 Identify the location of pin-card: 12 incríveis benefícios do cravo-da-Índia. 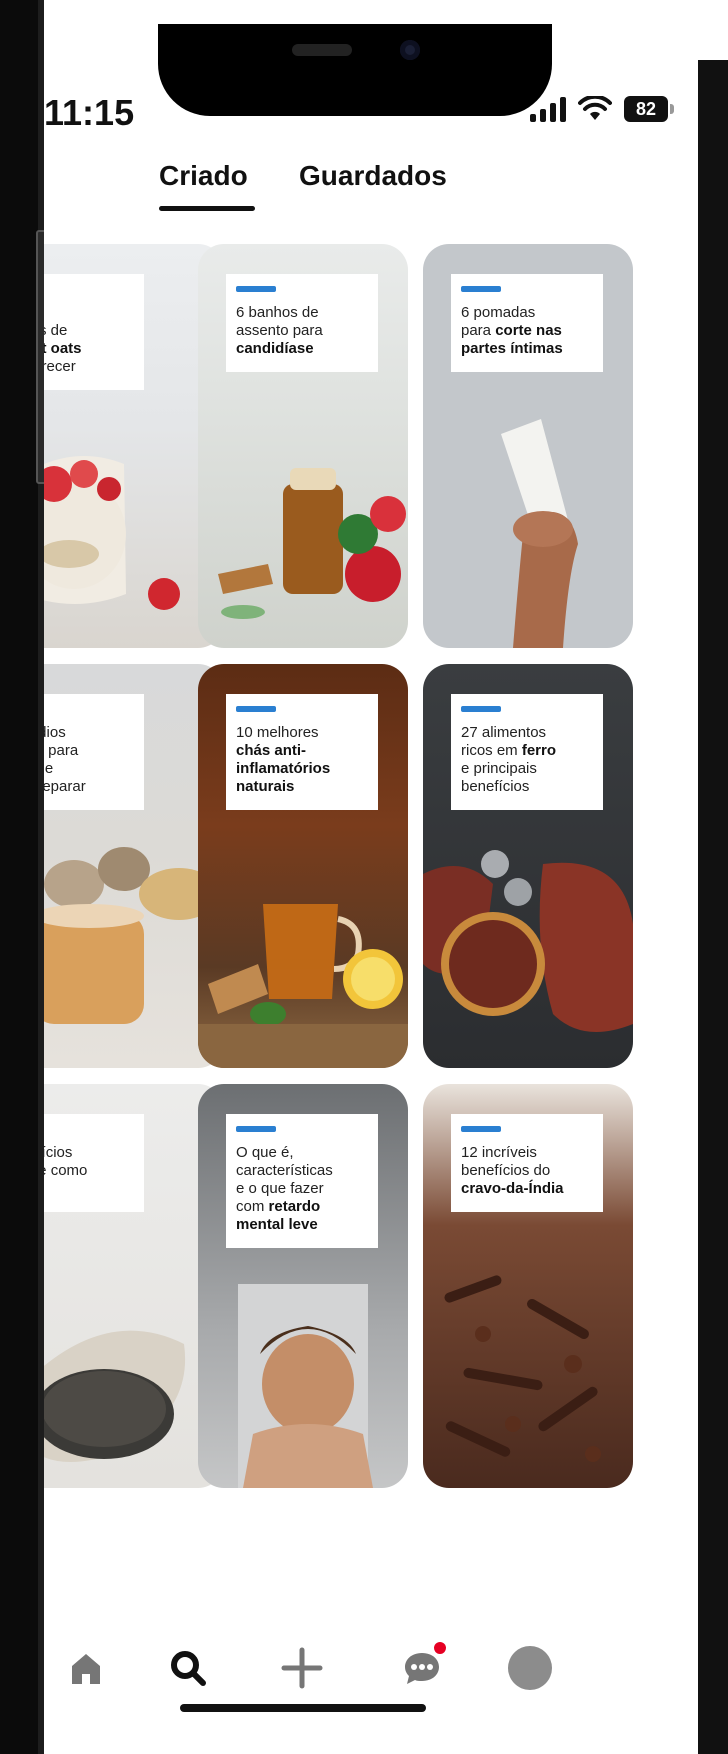
(528, 1286).